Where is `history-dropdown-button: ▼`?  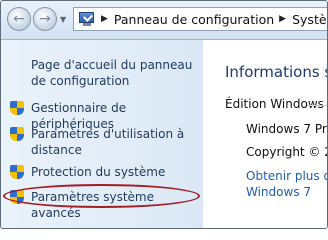 history-dropdown-button: ▼ is located at coordinates (64, 20).